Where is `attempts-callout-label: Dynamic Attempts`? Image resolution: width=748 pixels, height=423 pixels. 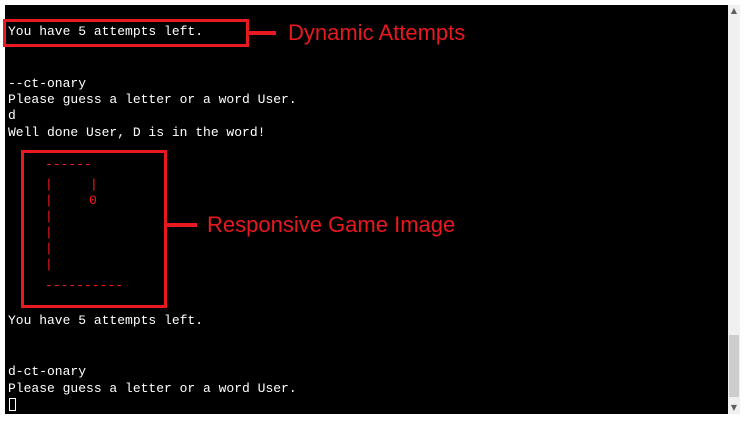 attempts-callout-label: Dynamic Attempts is located at coordinates (377, 32).